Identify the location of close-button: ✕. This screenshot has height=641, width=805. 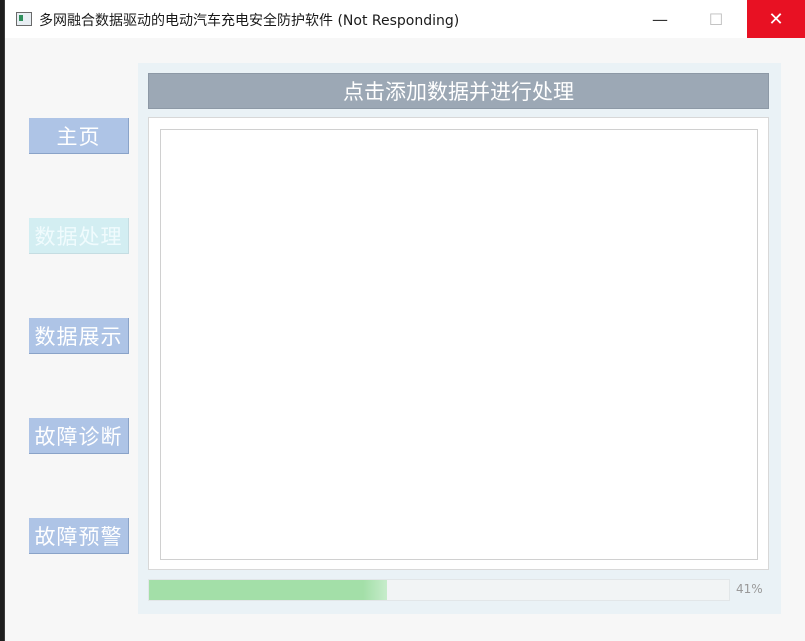
(776, 19).